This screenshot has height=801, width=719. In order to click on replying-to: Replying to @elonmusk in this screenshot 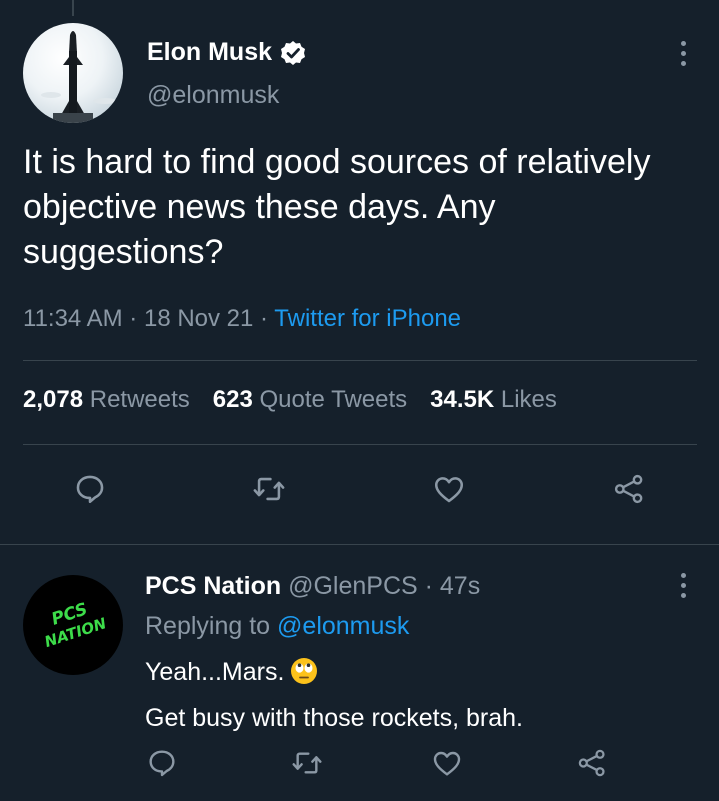, I will do `click(277, 626)`.